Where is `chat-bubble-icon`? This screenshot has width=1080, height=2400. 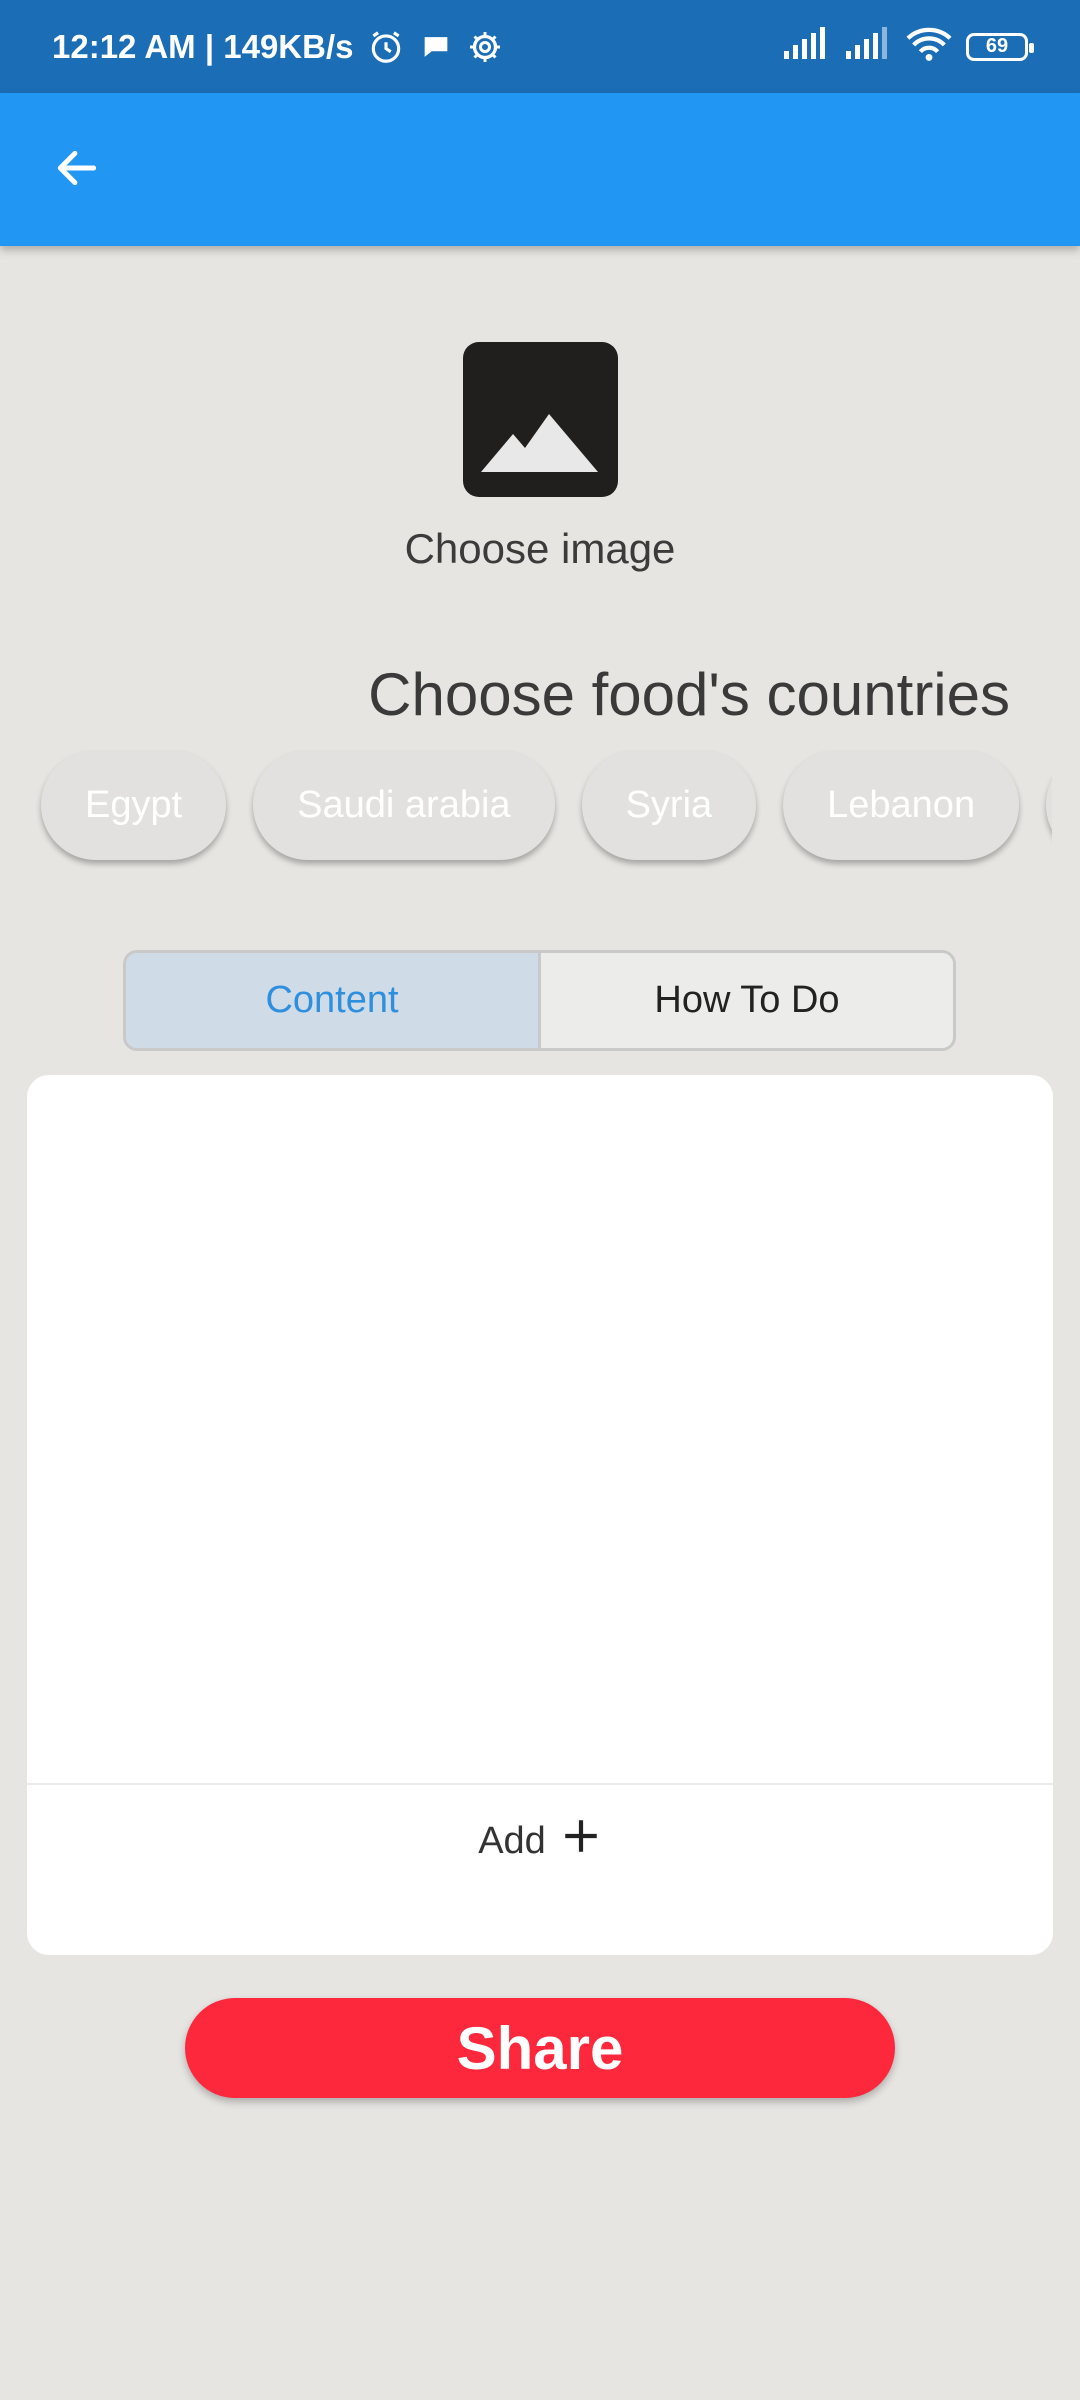 chat-bubble-icon is located at coordinates (436, 47).